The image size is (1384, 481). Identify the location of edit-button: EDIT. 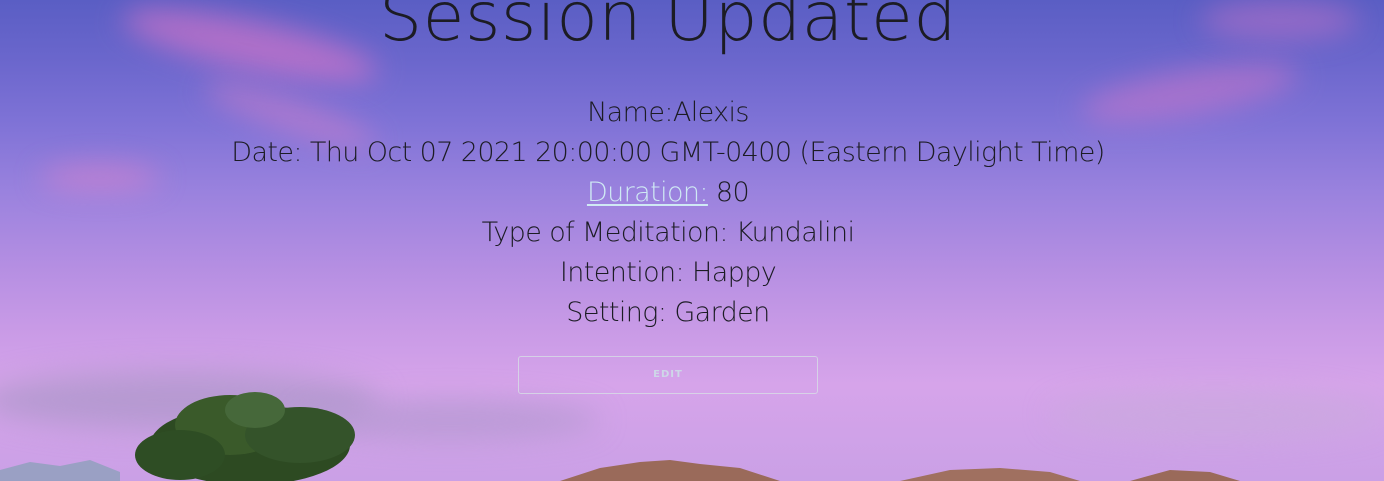
(668, 375).